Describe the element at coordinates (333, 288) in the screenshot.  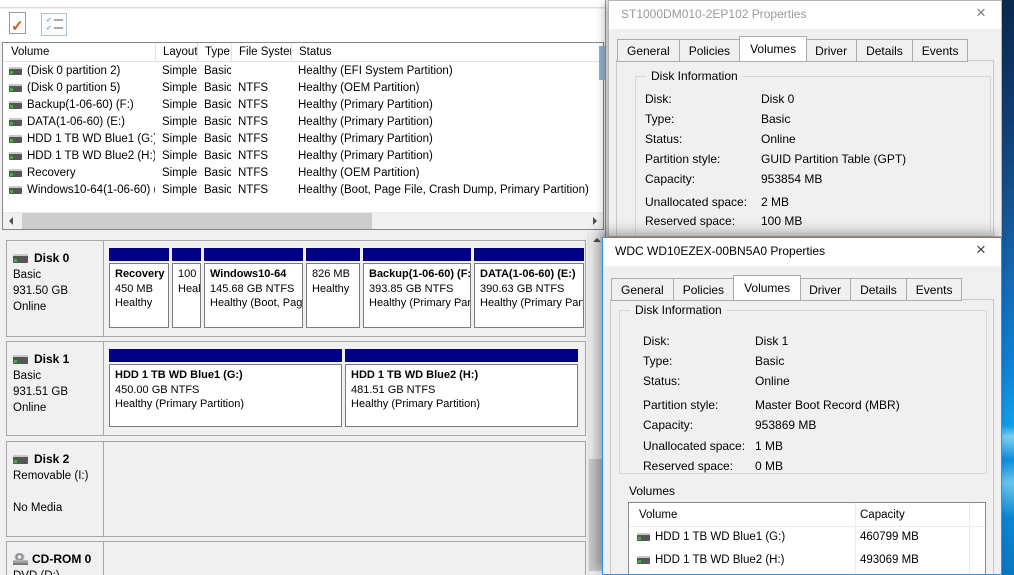
I see `partition-oem: 826 MB Healthy` at that location.